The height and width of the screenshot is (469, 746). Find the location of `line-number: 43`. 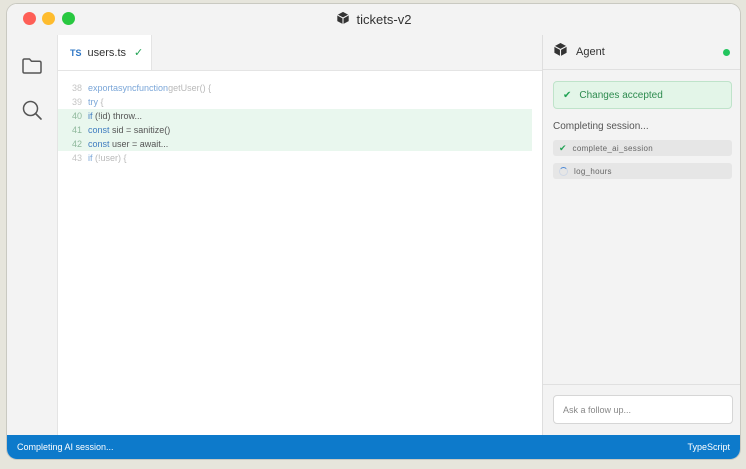

line-number: 43 is located at coordinates (76, 158).